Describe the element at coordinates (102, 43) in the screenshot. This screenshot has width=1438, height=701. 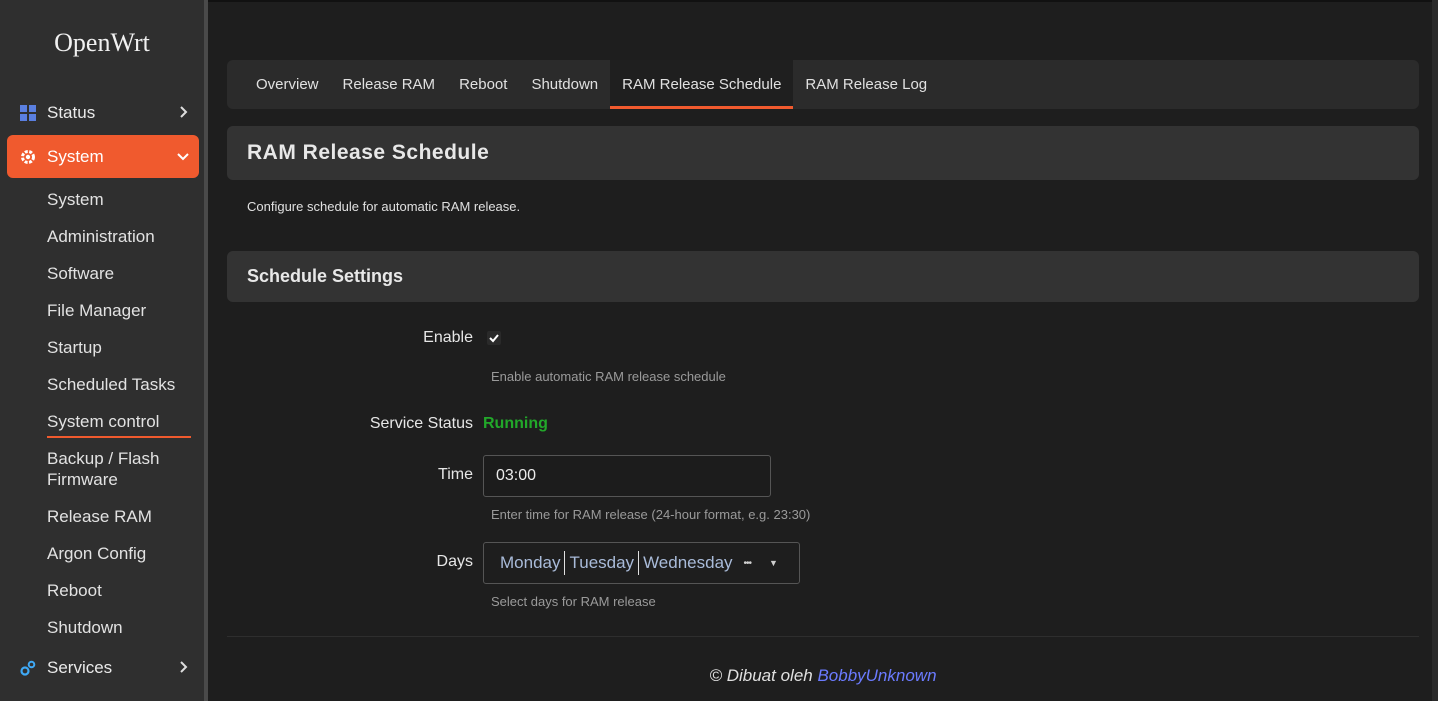
I see `brand-logo: OpenWrt` at that location.